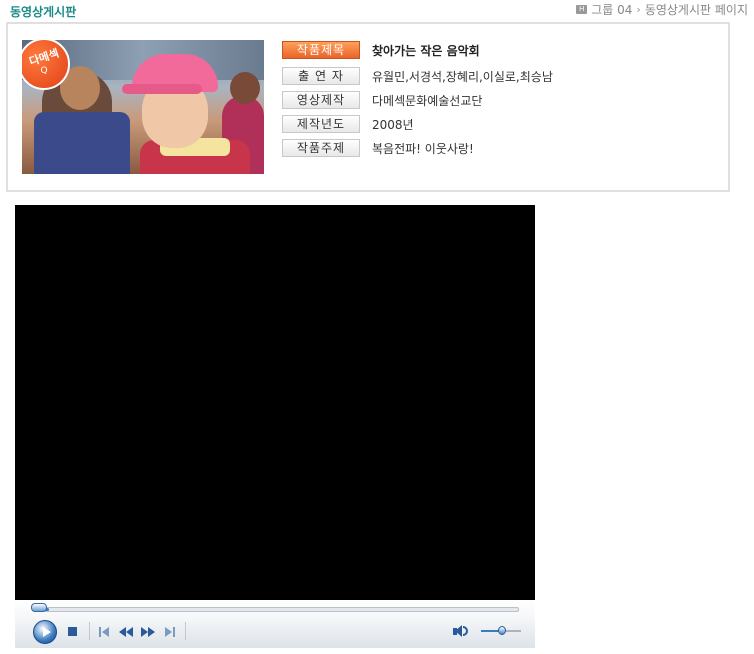 This screenshot has width=754, height=654. What do you see at coordinates (582, 9) in the screenshot?
I see `home-icon: H` at bounding box center [582, 9].